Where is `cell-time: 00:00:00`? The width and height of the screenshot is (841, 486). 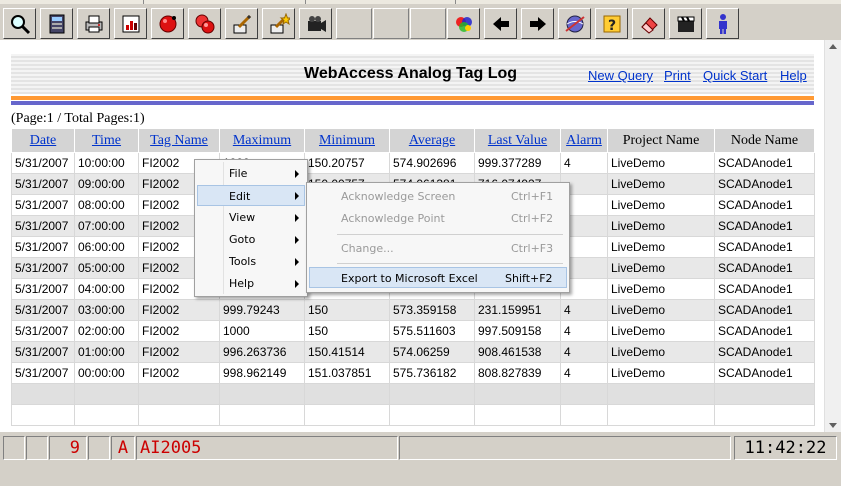
cell-time: 00:00:00 is located at coordinates (106, 373).